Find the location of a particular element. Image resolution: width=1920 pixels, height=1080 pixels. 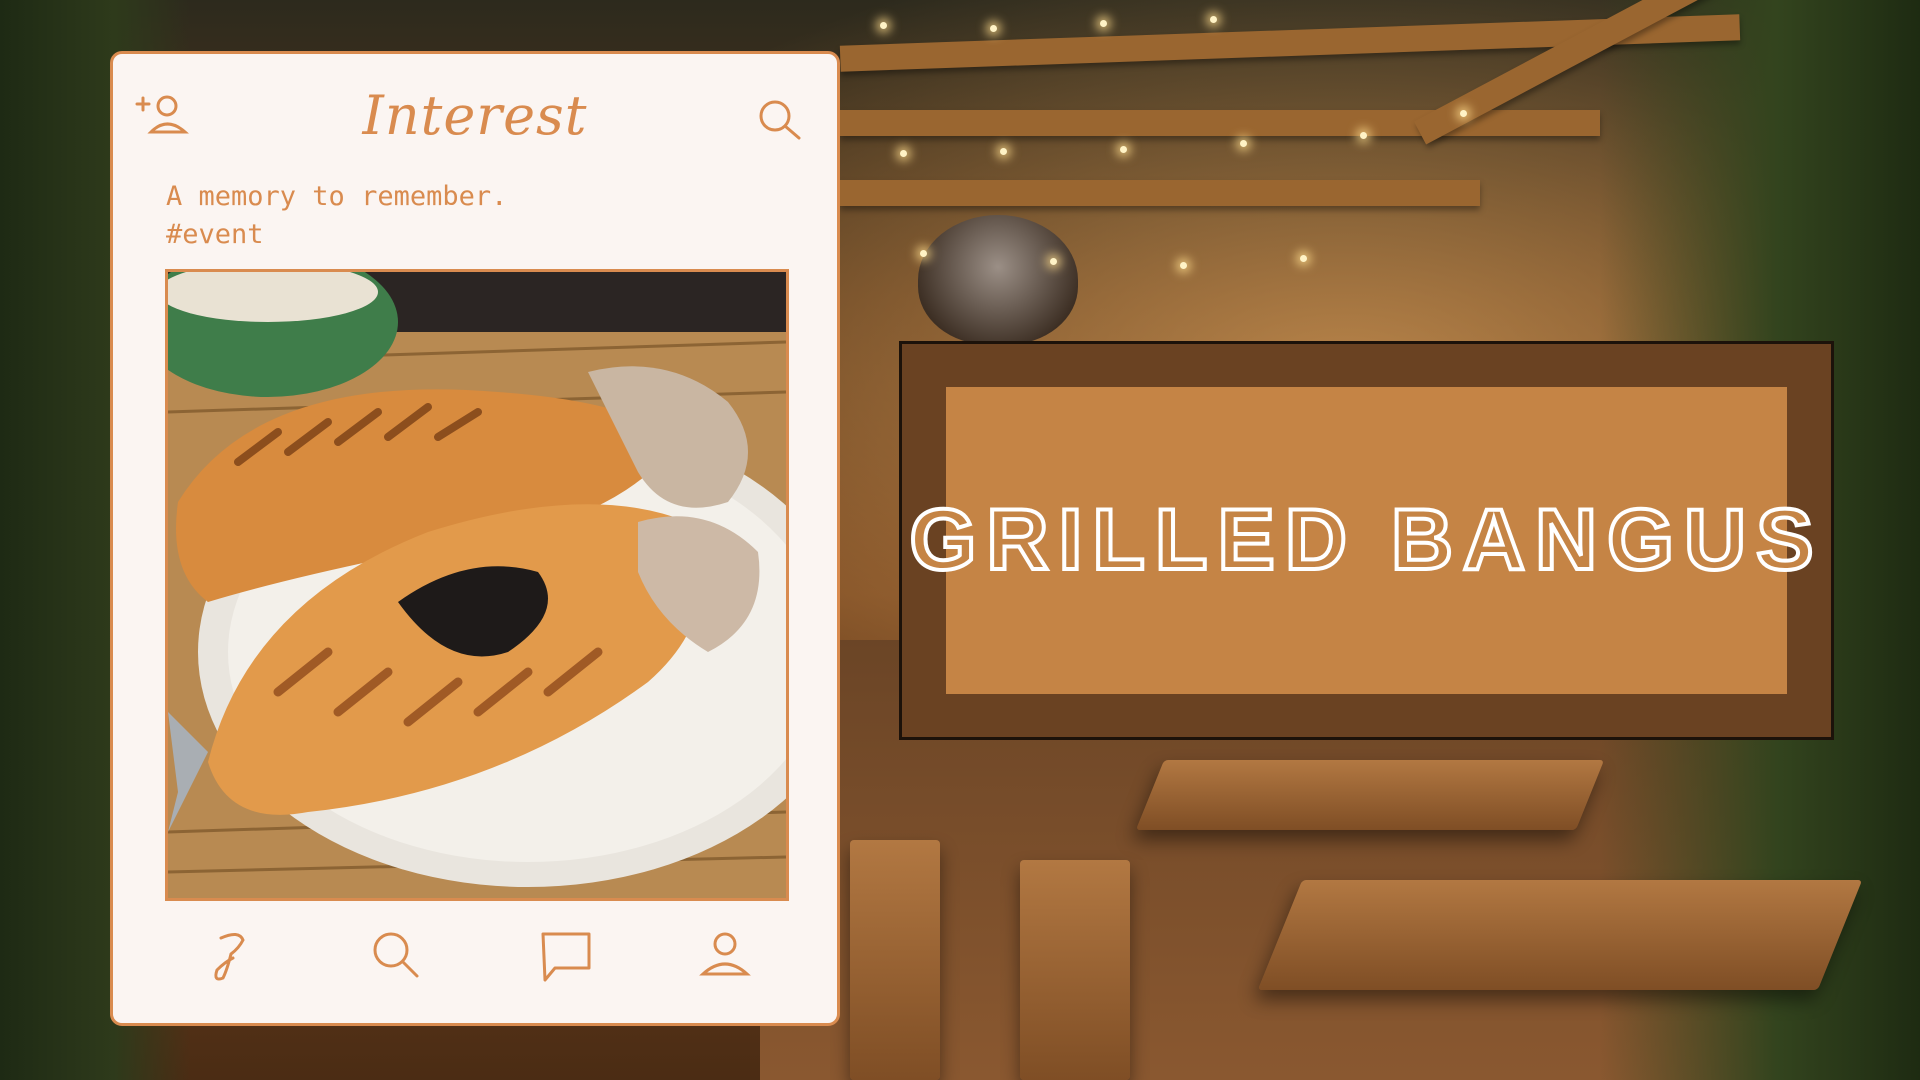

nav-messages-button is located at coordinates (565, 956).